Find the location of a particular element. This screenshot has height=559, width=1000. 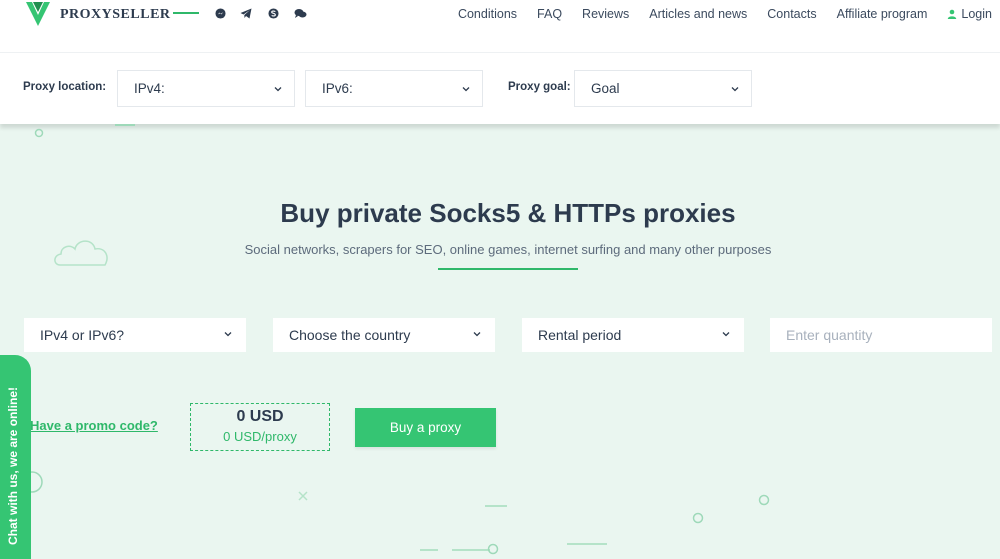

ipv4-select: IPv4: is located at coordinates (206, 88).